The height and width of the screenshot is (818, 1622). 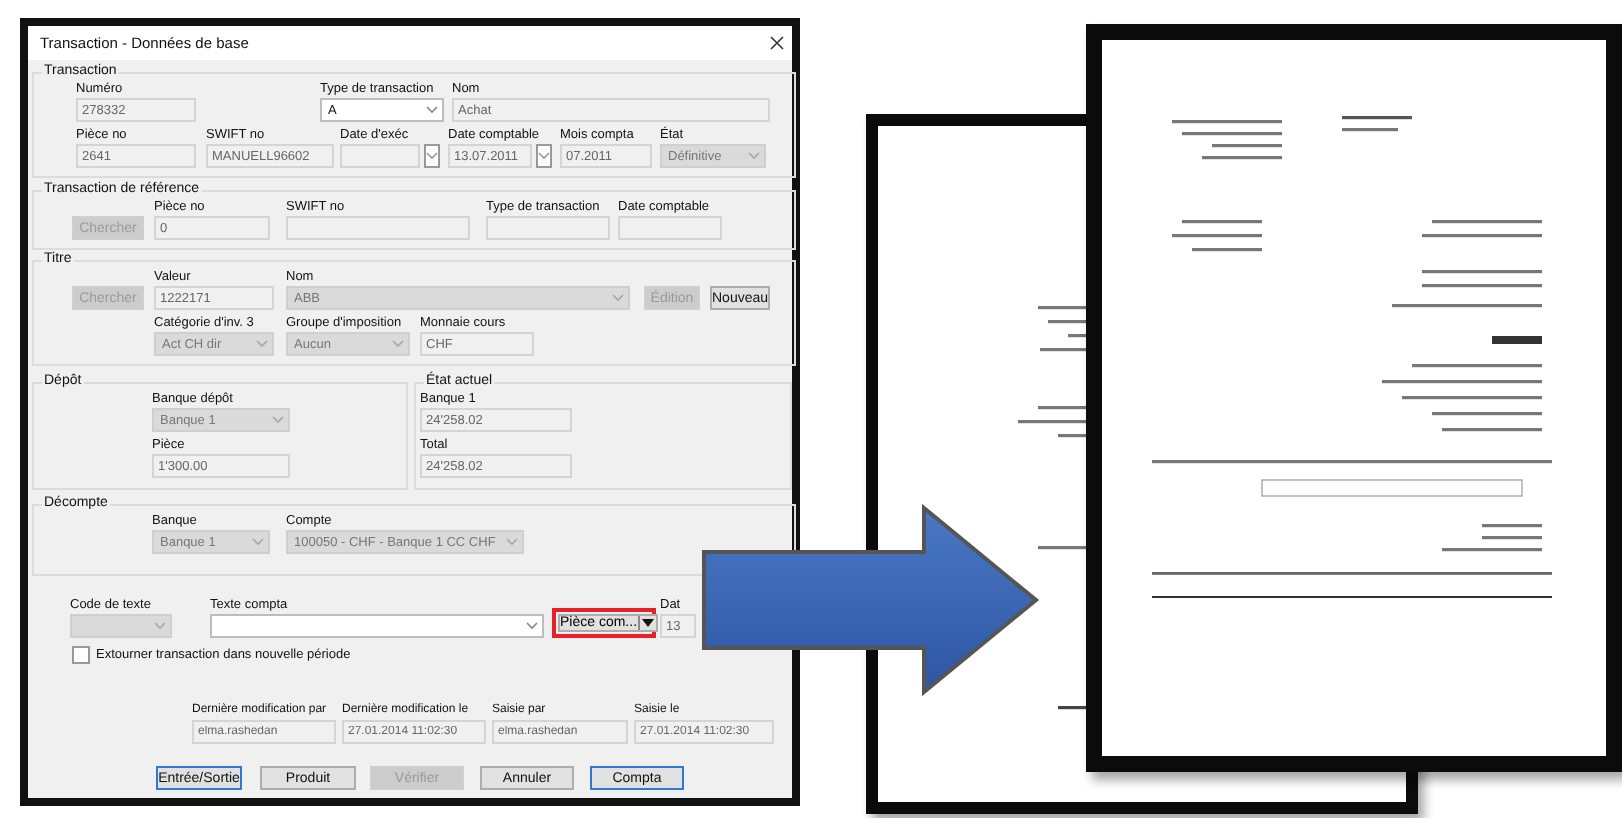 I want to click on checkbox, so click(x=81, y=655).